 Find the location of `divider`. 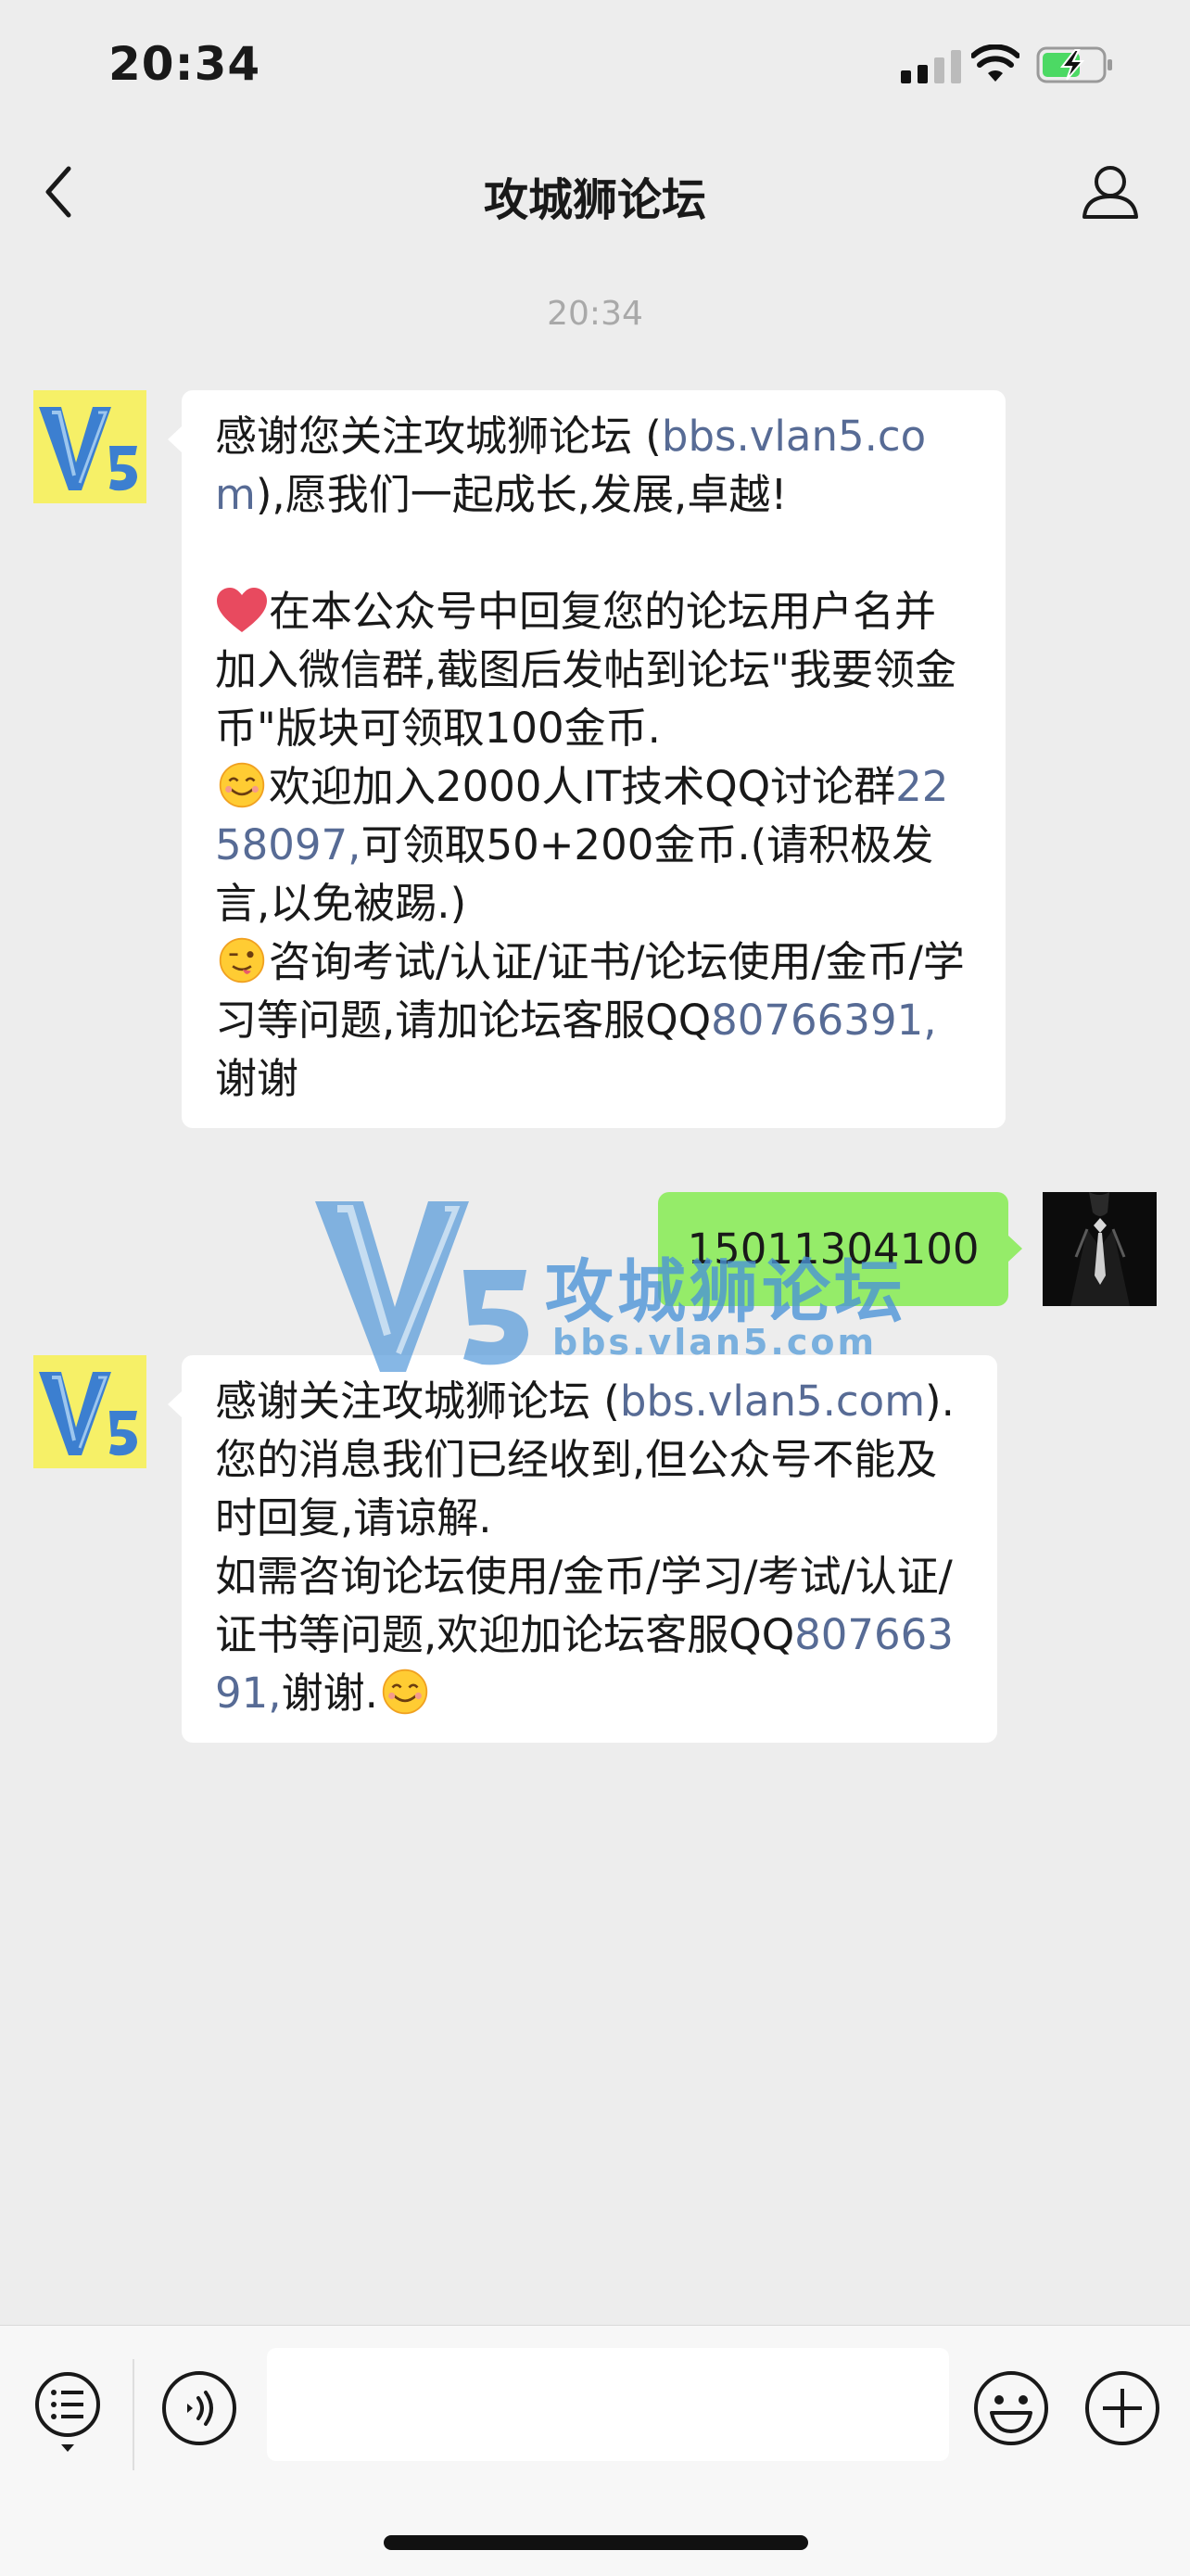

divider is located at coordinates (133, 2414).